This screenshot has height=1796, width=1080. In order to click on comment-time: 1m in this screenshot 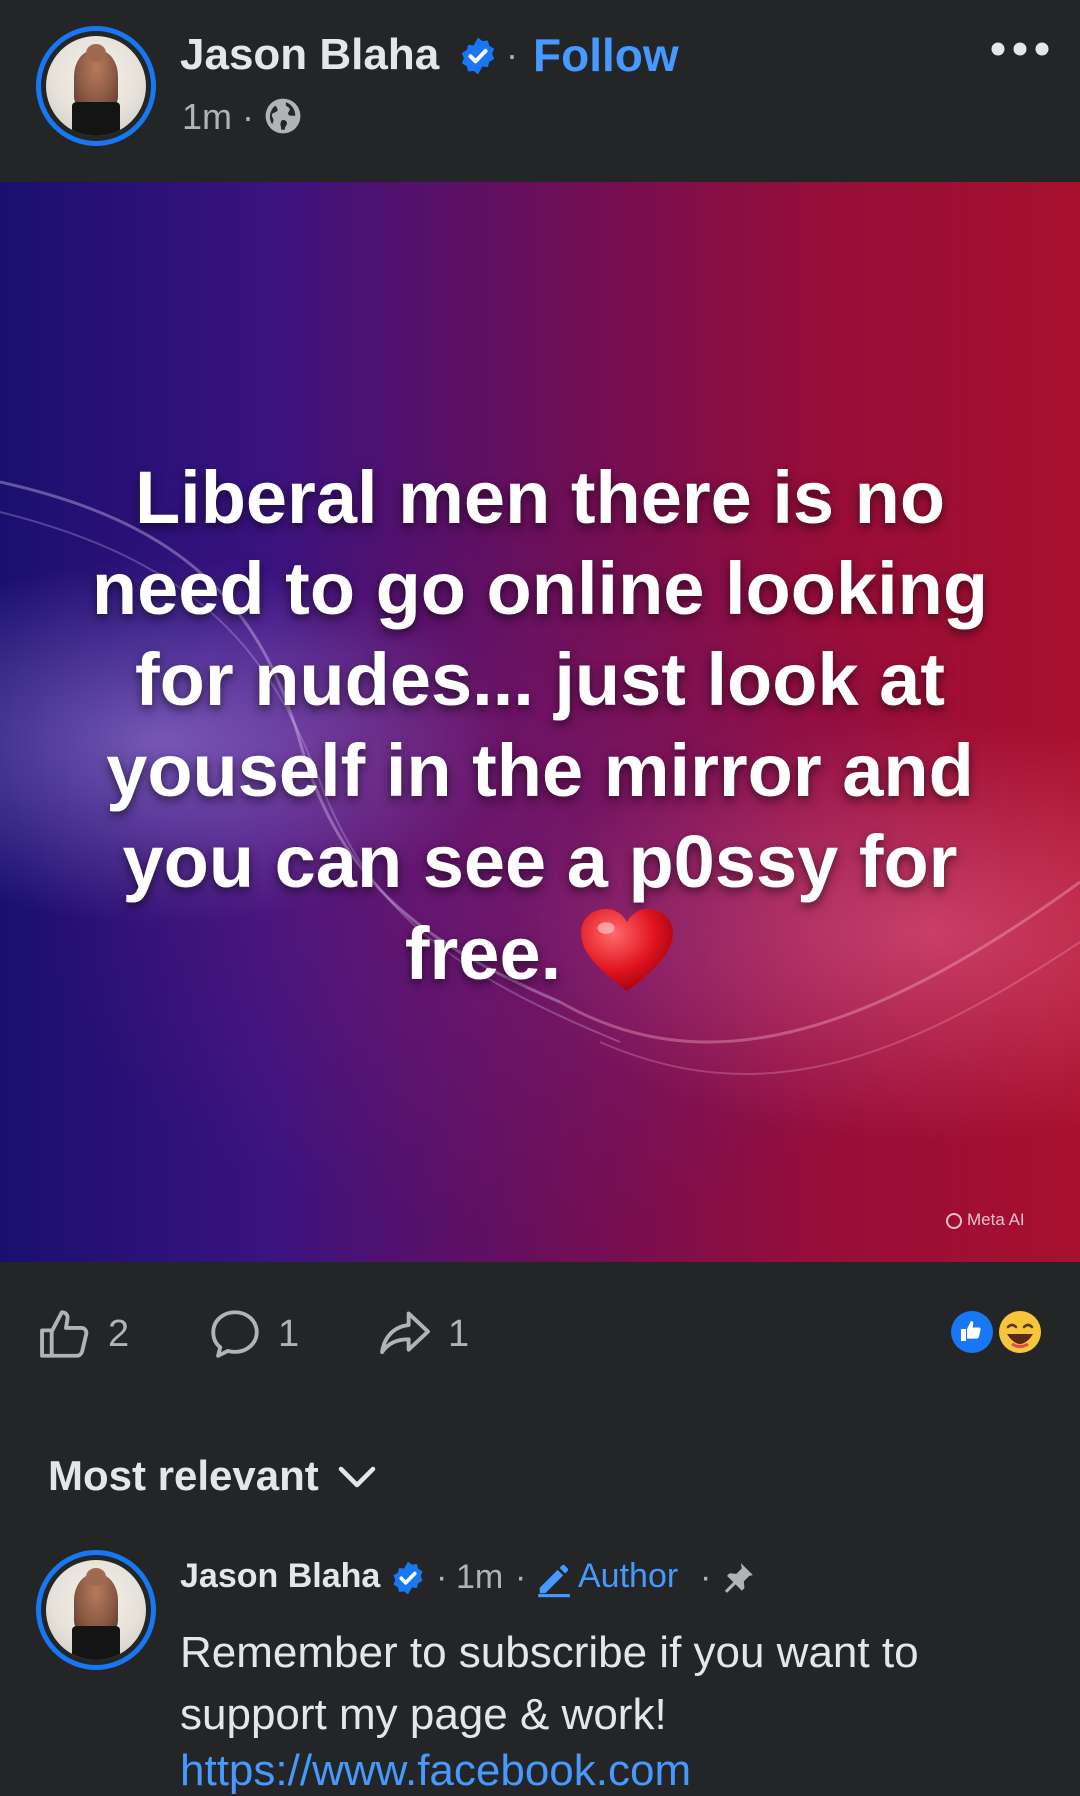, I will do `click(479, 1577)`.